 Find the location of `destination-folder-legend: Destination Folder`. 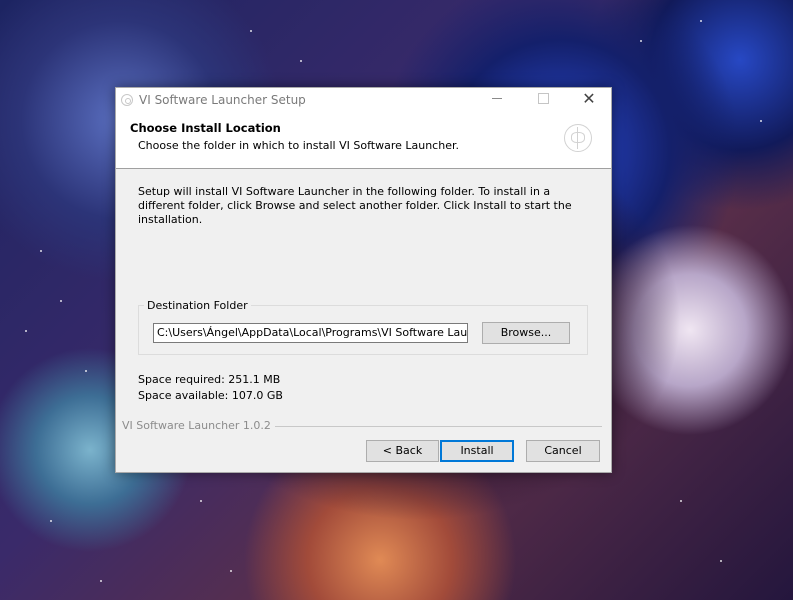

destination-folder-legend: Destination Folder is located at coordinates (197, 305).